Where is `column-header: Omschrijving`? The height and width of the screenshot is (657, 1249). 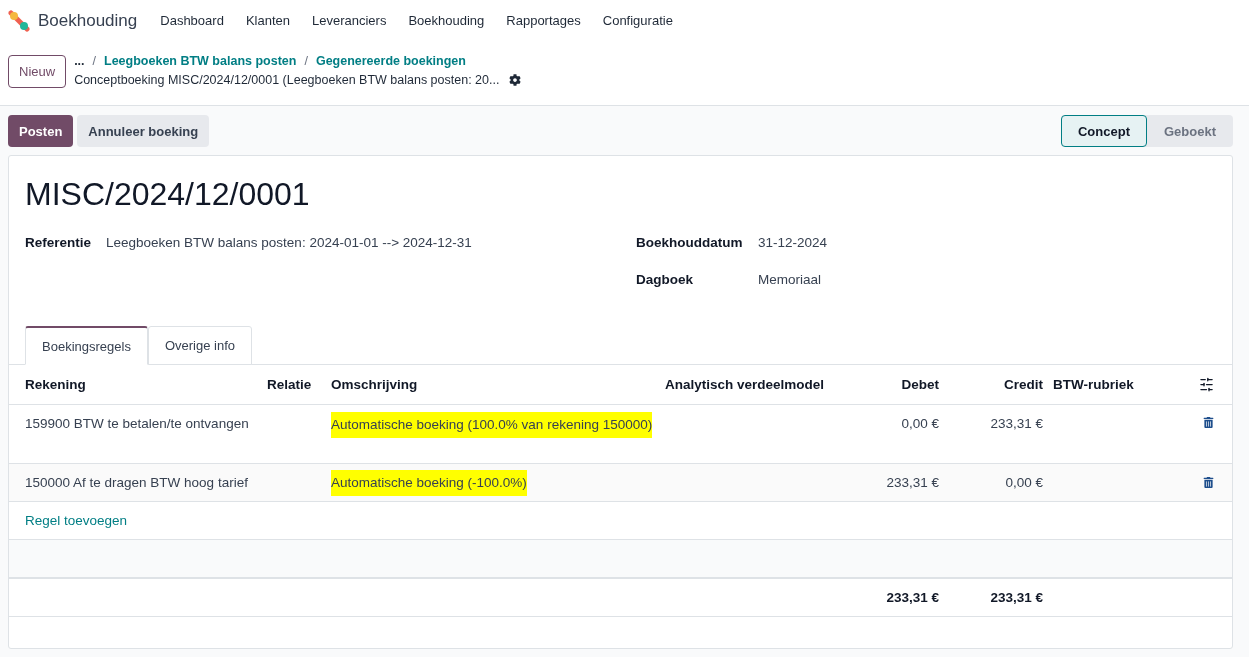
column-header: Omschrijving is located at coordinates (498, 384).